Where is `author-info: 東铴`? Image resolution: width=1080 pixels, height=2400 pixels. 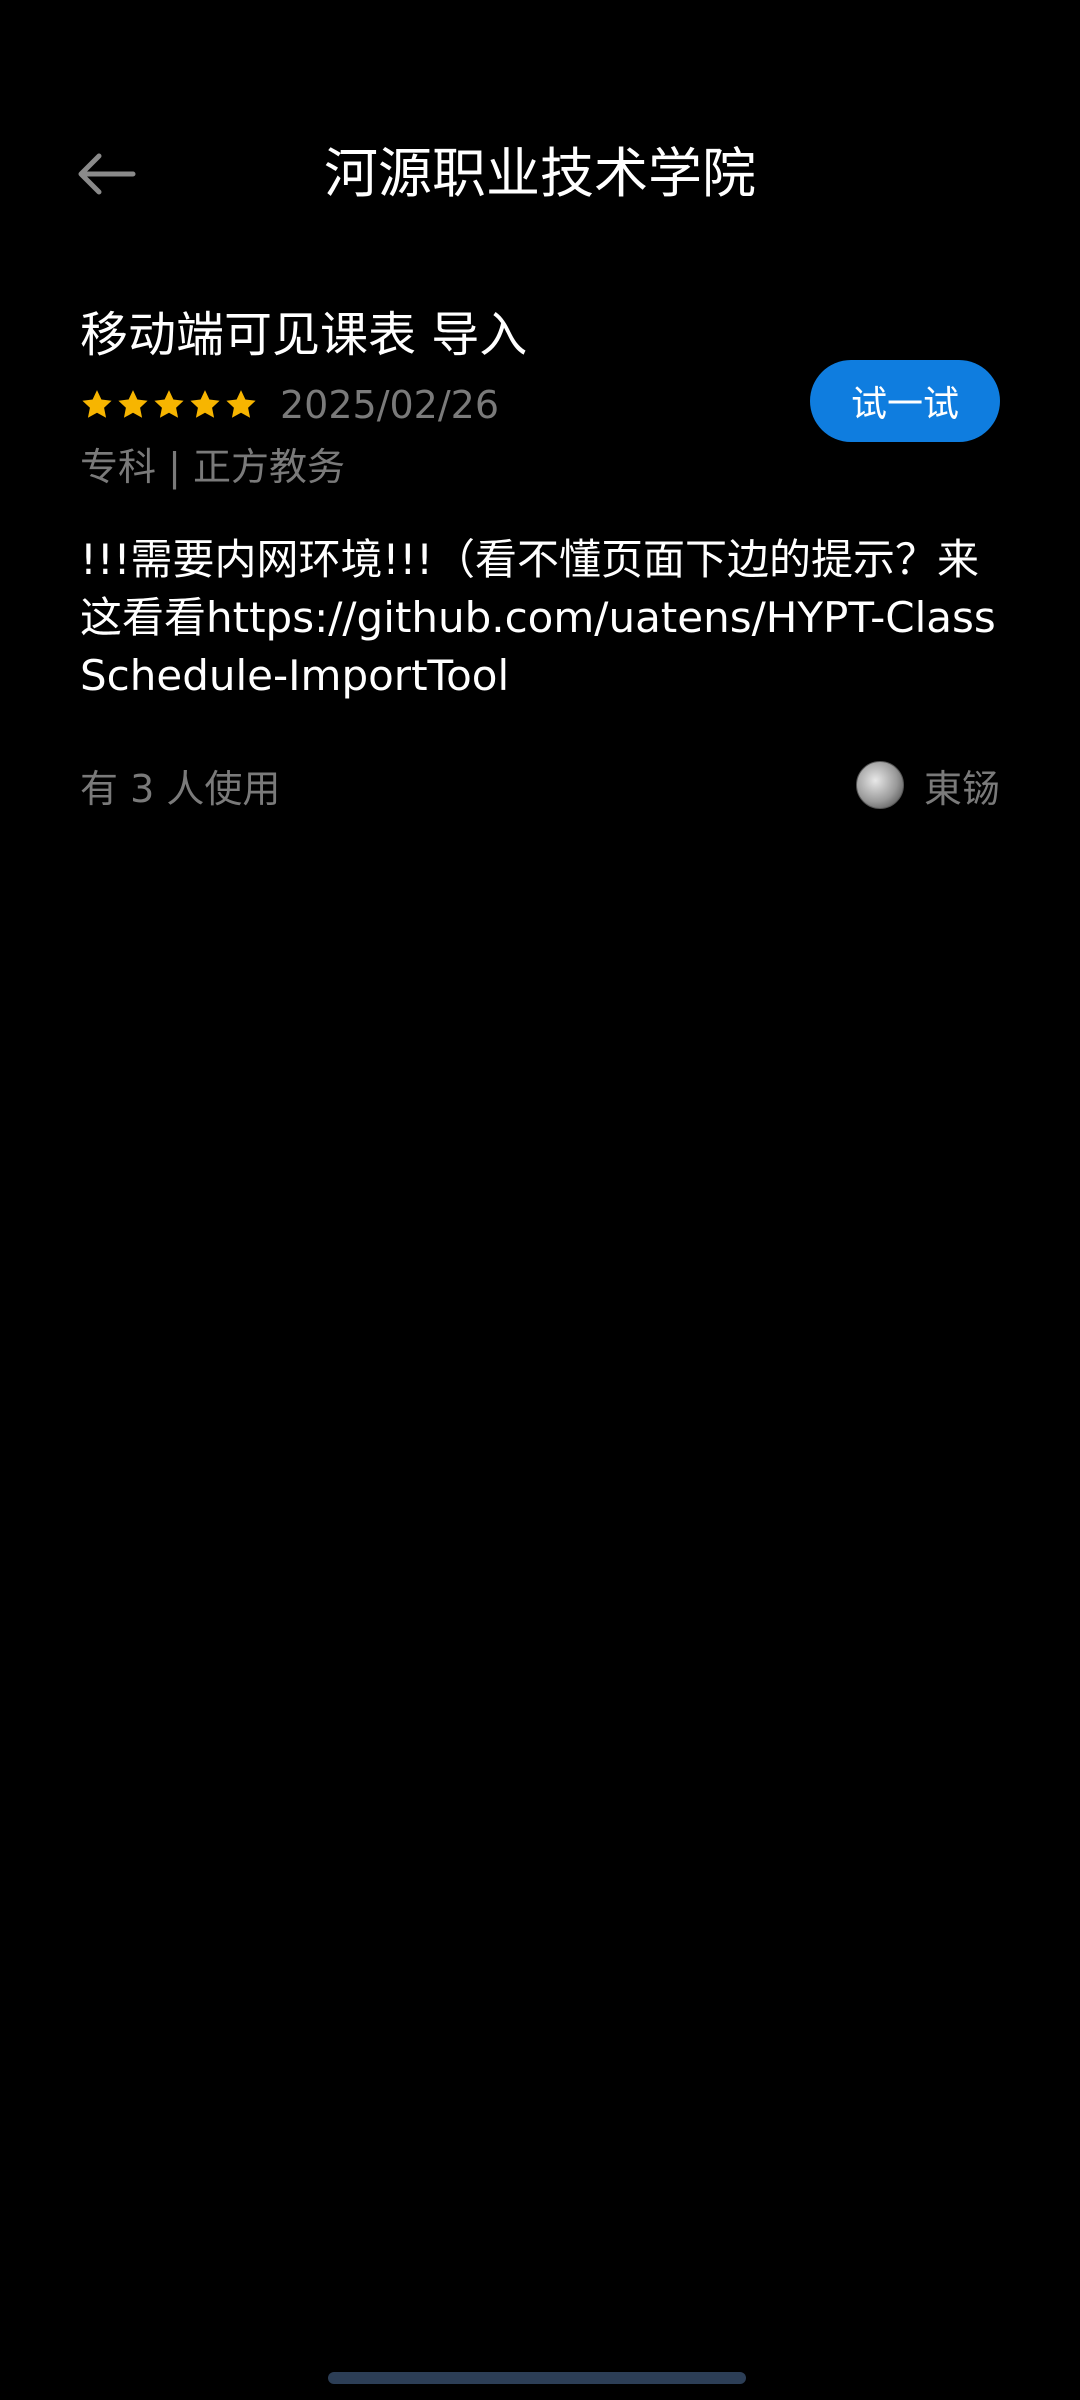
author-info: 東铴 is located at coordinates (927, 785).